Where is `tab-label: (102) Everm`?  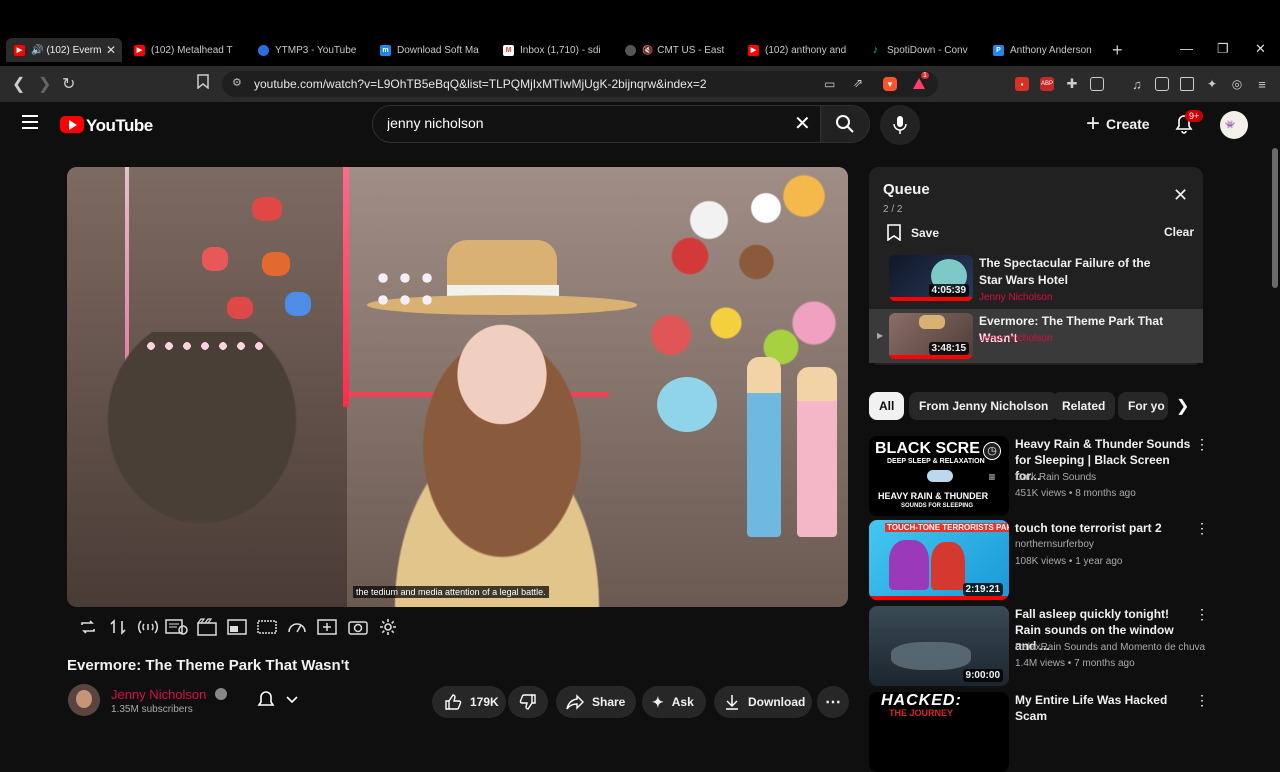 tab-label: (102) Everm is located at coordinates (74, 50).